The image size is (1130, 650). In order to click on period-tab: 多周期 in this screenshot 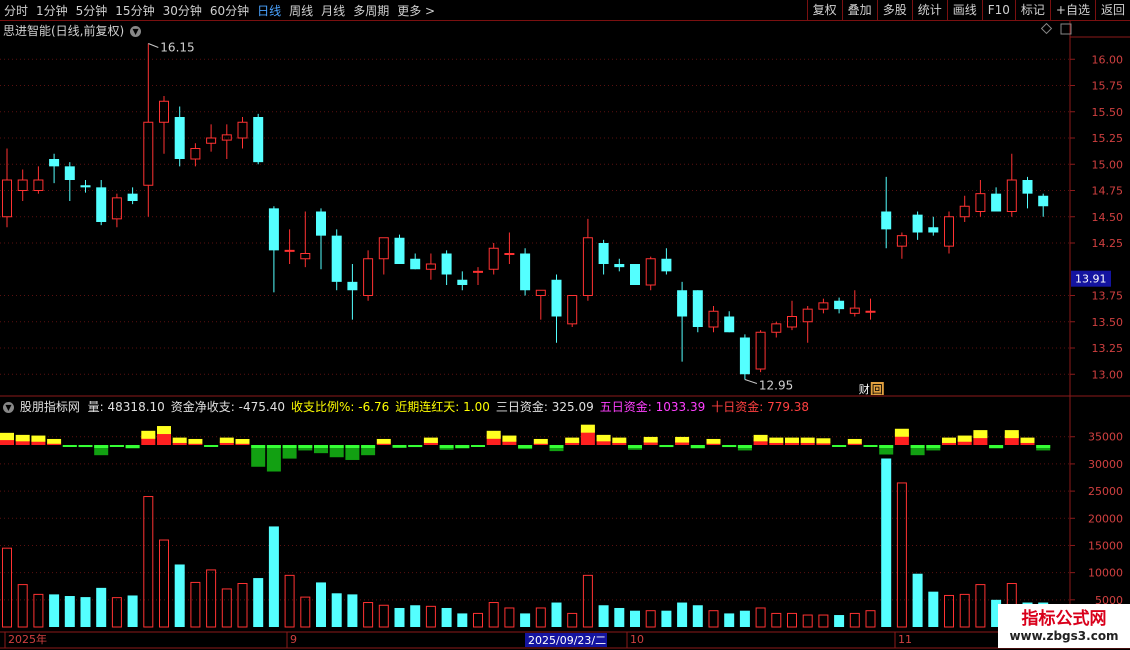, I will do `click(371, 10)`.